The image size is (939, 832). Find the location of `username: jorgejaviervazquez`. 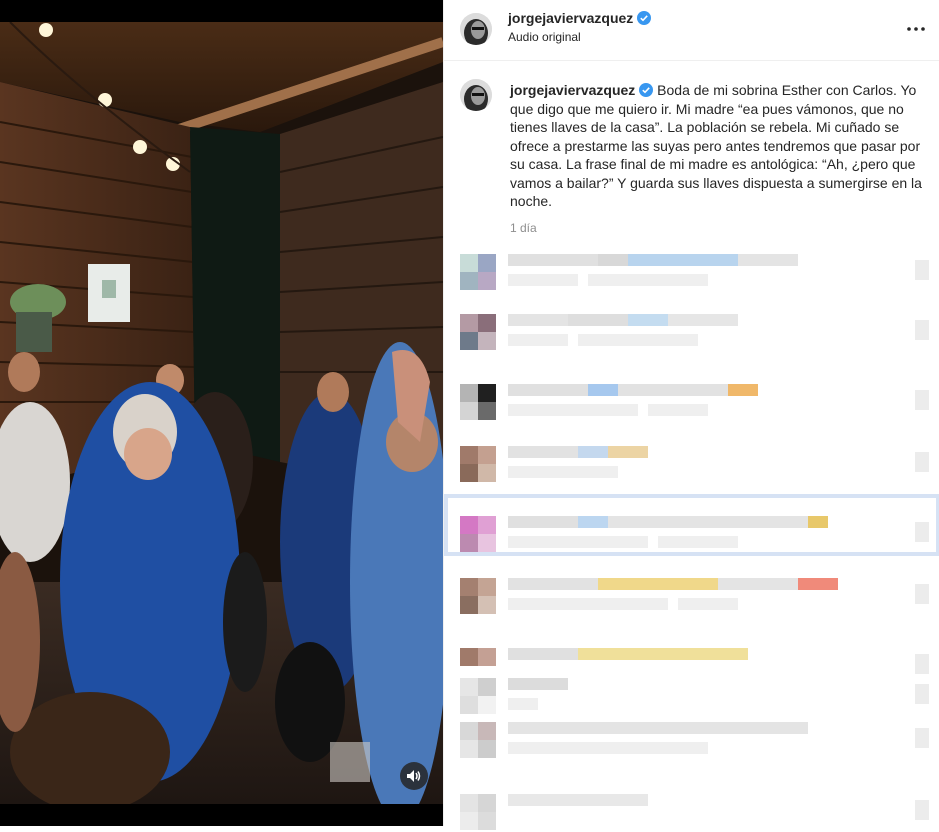

username: jorgejaviervazquez is located at coordinates (570, 18).